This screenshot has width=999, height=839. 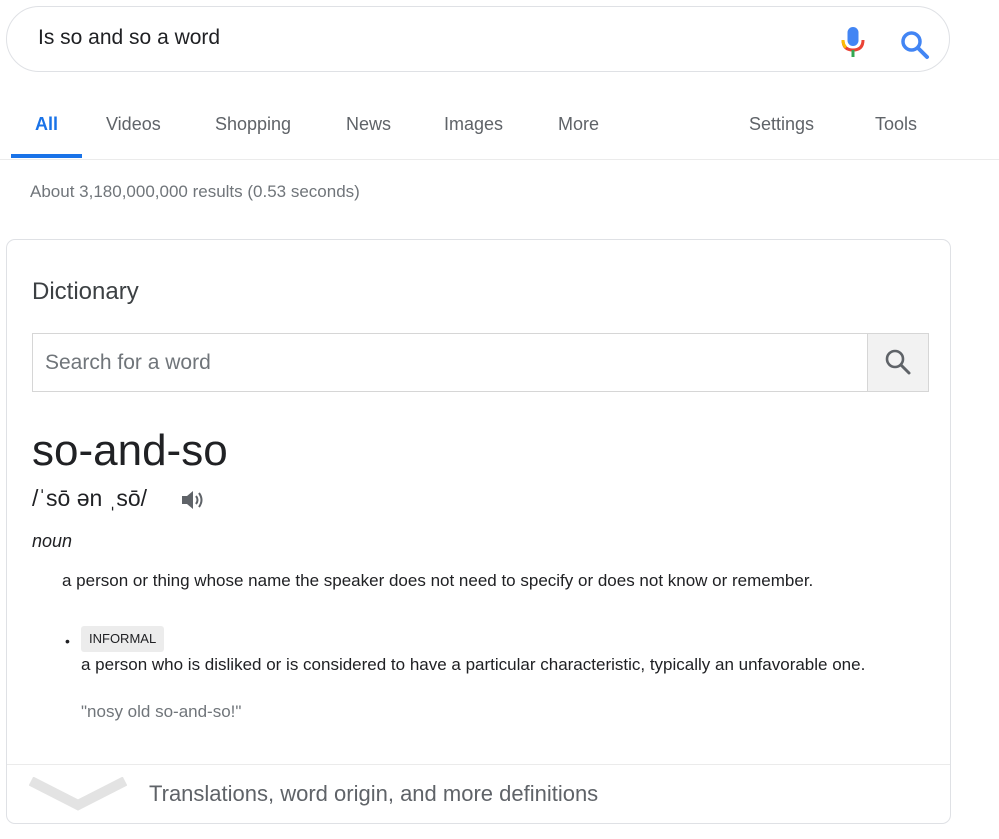 What do you see at coordinates (578, 124) in the screenshot?
I see `tab-more: More` at bounding box center [578, 124].